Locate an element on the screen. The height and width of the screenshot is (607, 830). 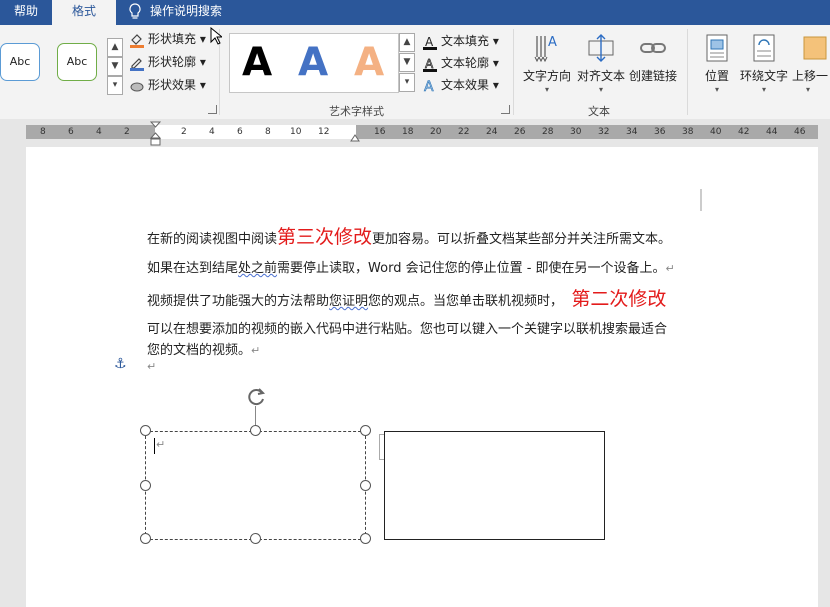
wordart-gallery-down-icon: ▼ is located at coordinates (407, 62).